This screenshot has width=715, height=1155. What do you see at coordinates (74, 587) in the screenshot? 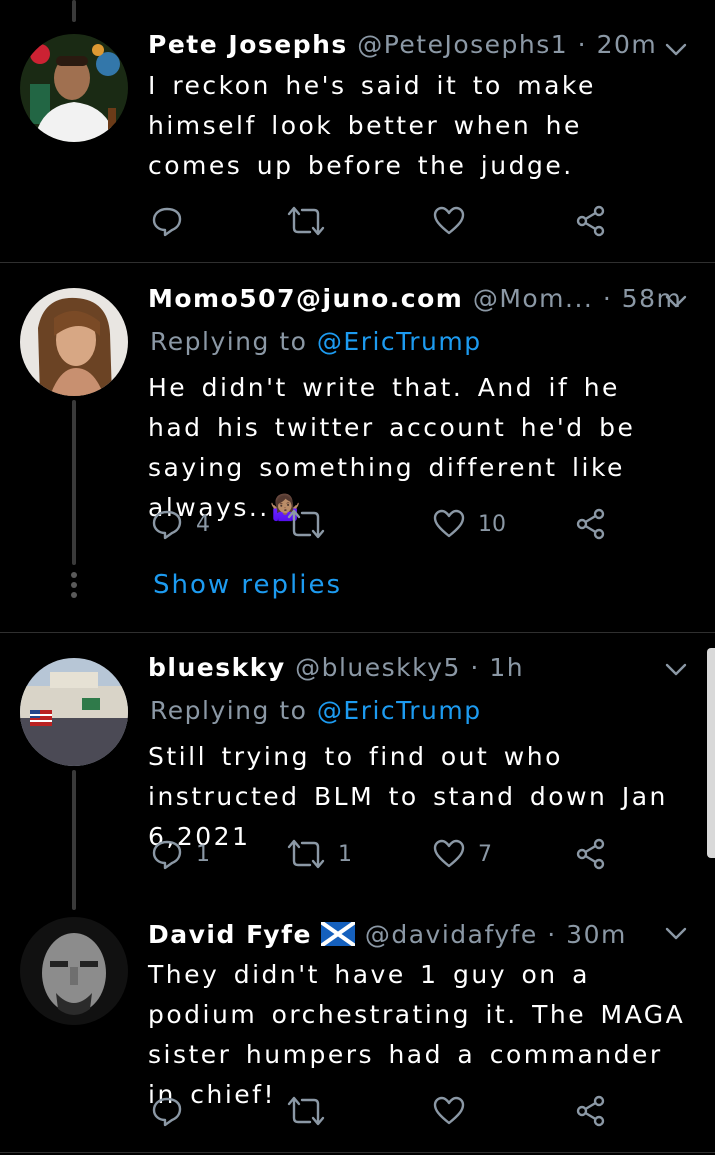
I see `thread-dots` at bounding box center [74, 587].